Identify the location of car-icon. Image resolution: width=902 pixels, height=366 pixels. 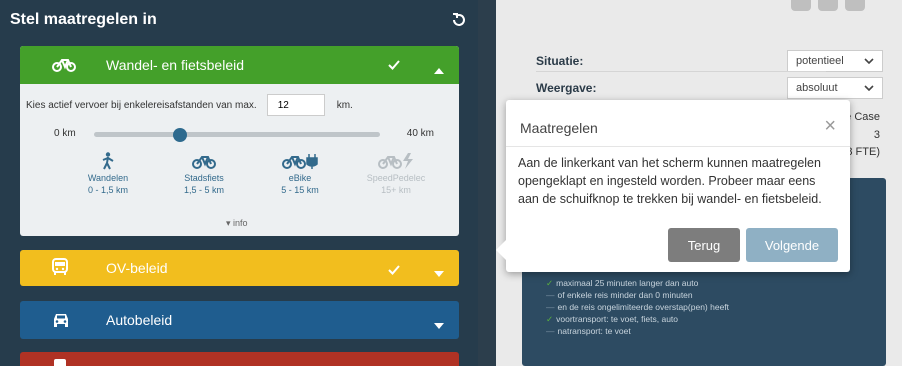
(63, 322).